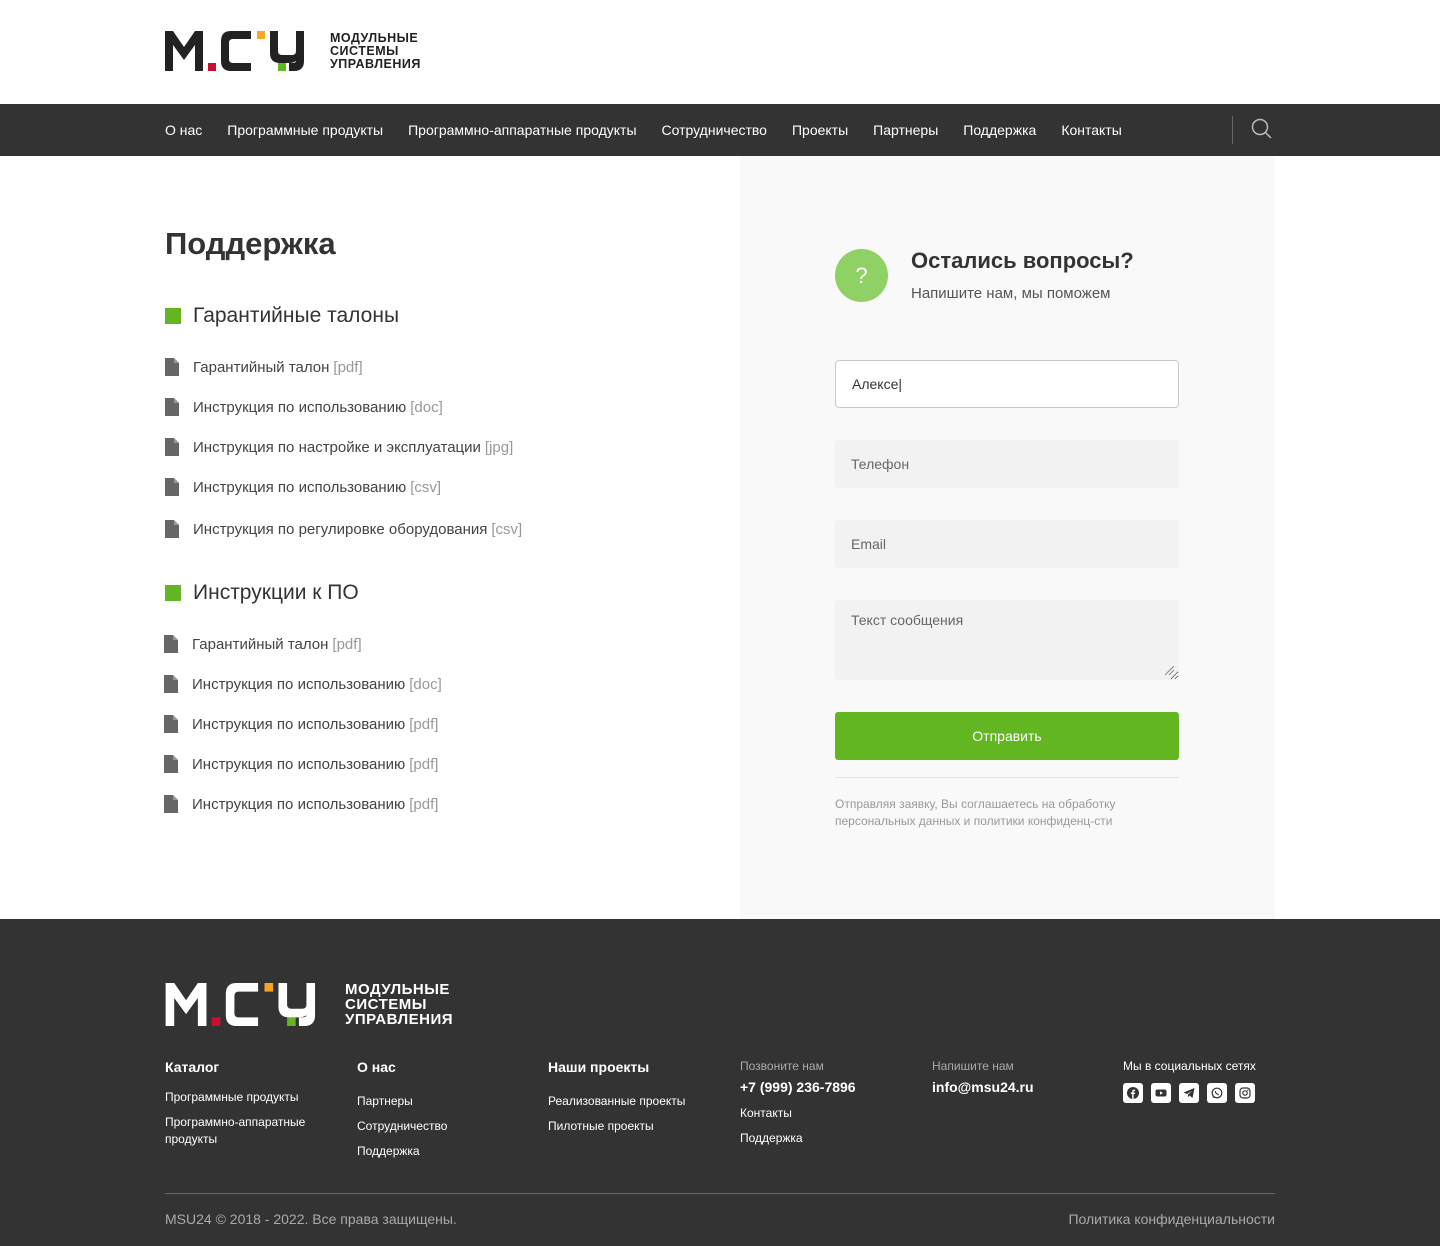 The image size is (1440, 1246). What do you see at coordinates (1161, 1093) in the screenshot?
I see `youtube-icon` at bounding box center [1161, 1093].